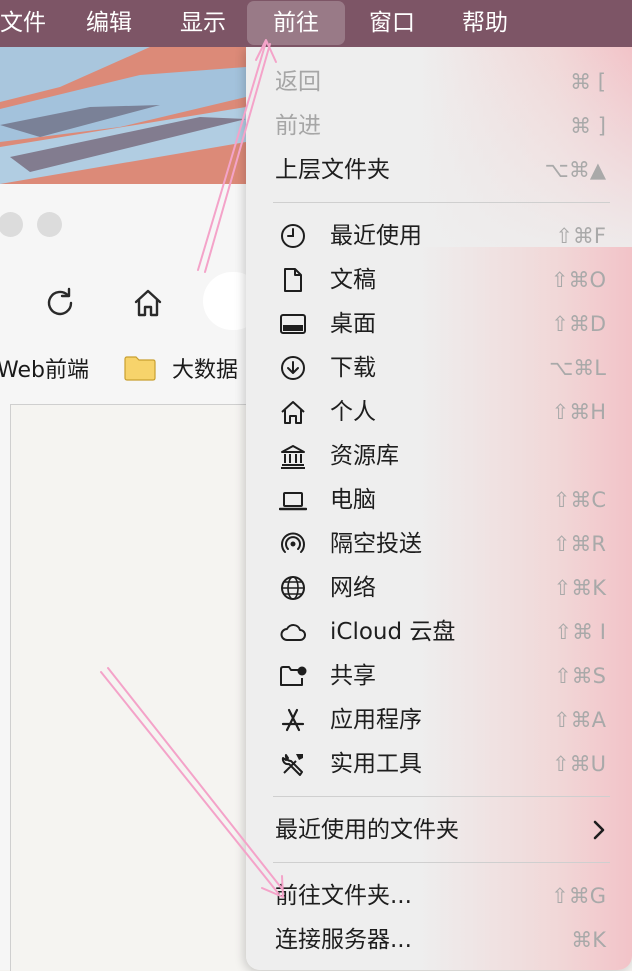 The height and width of the screenshot is (971, 632). I want to click on menubar-file: 文件, so click(23, 23).